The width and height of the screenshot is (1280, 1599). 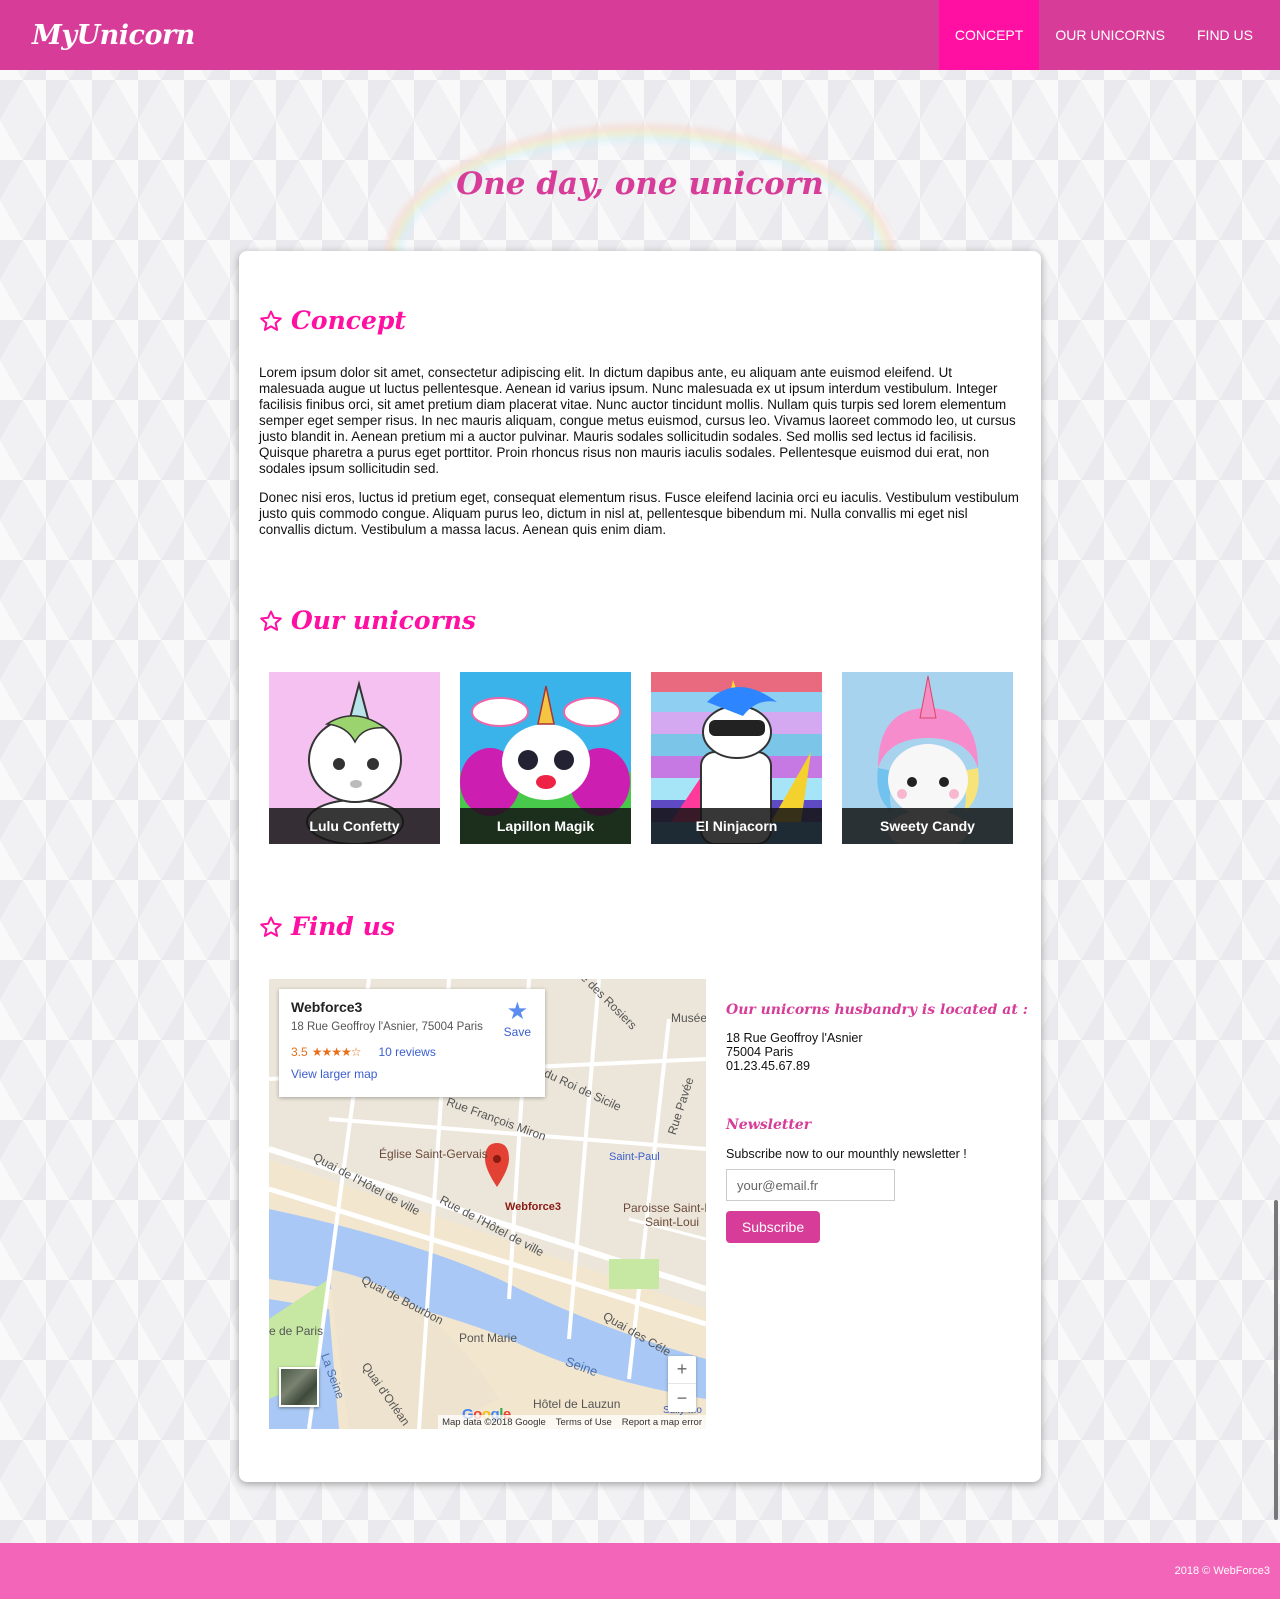 What do you see at coordinates (769, 1125) in the screenshot?
I see `newsletter-heading: Newsletter` at bounding box center [769, 1125].